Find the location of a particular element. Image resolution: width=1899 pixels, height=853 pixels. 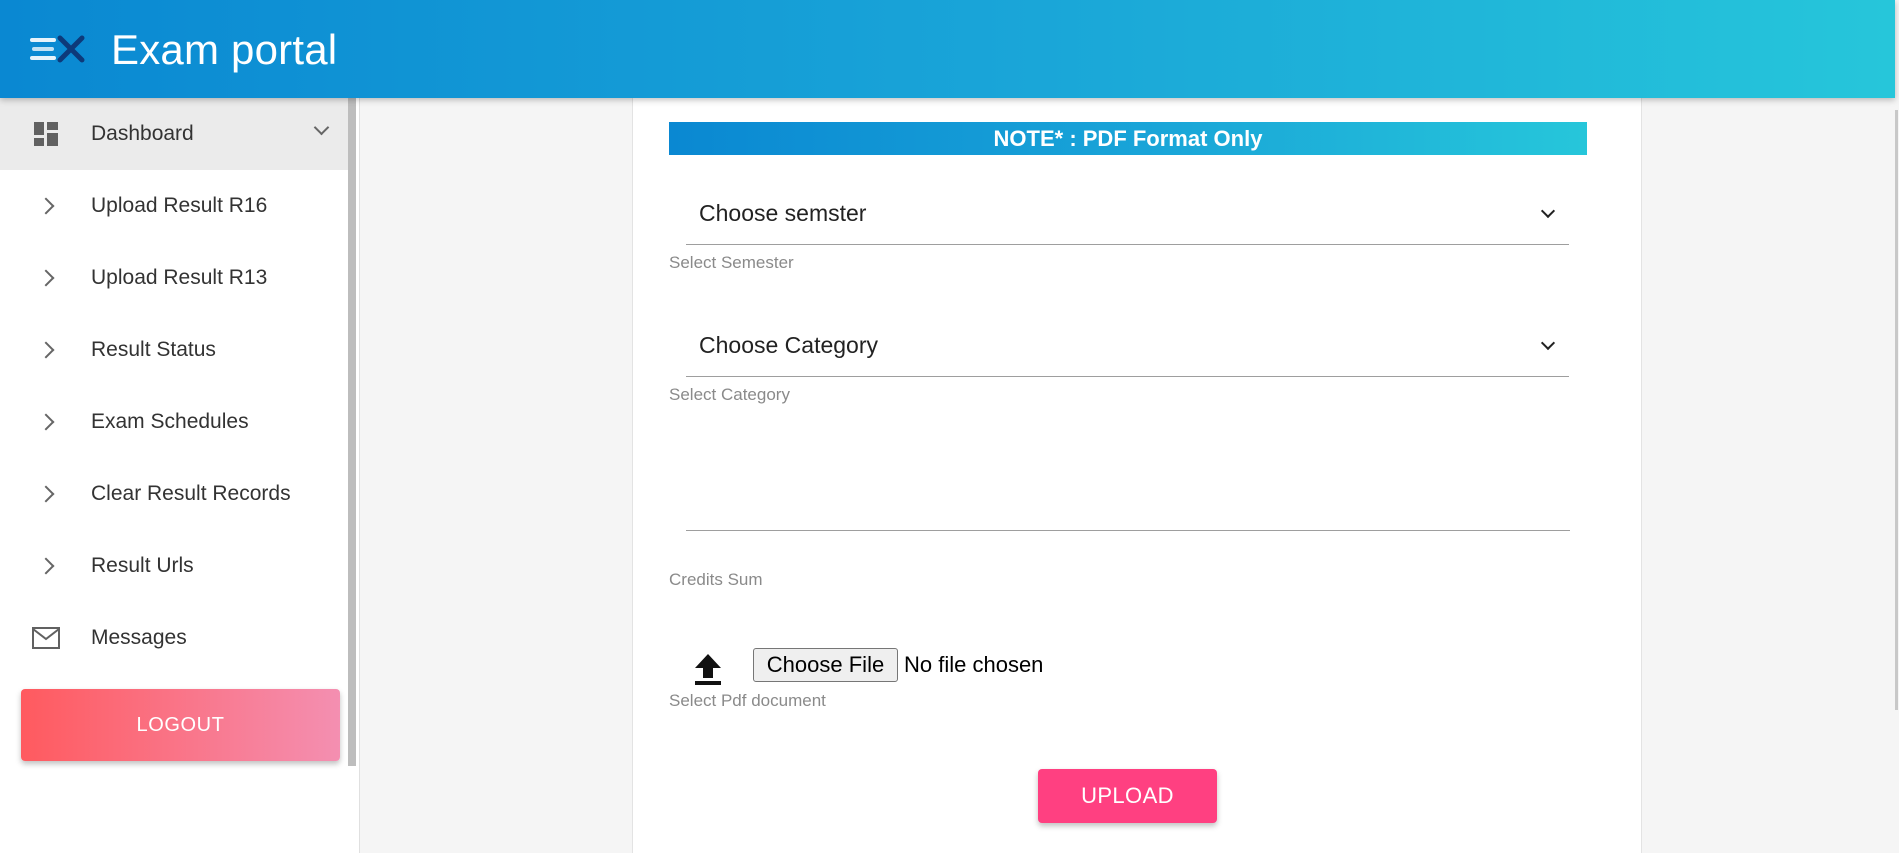

dashboard-icon is located at coordinates (46, 134).